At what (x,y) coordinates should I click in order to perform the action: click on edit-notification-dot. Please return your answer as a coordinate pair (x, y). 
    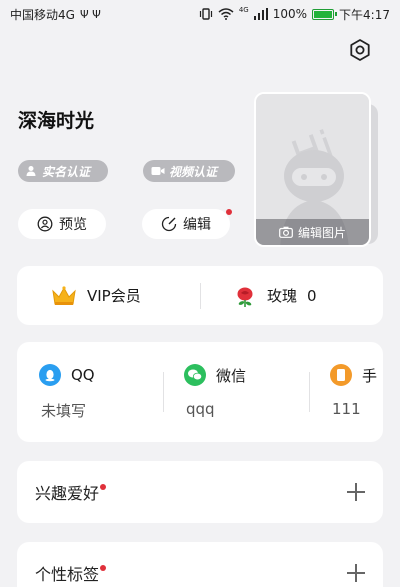
    Looking at the image, I should click on (229, 212).